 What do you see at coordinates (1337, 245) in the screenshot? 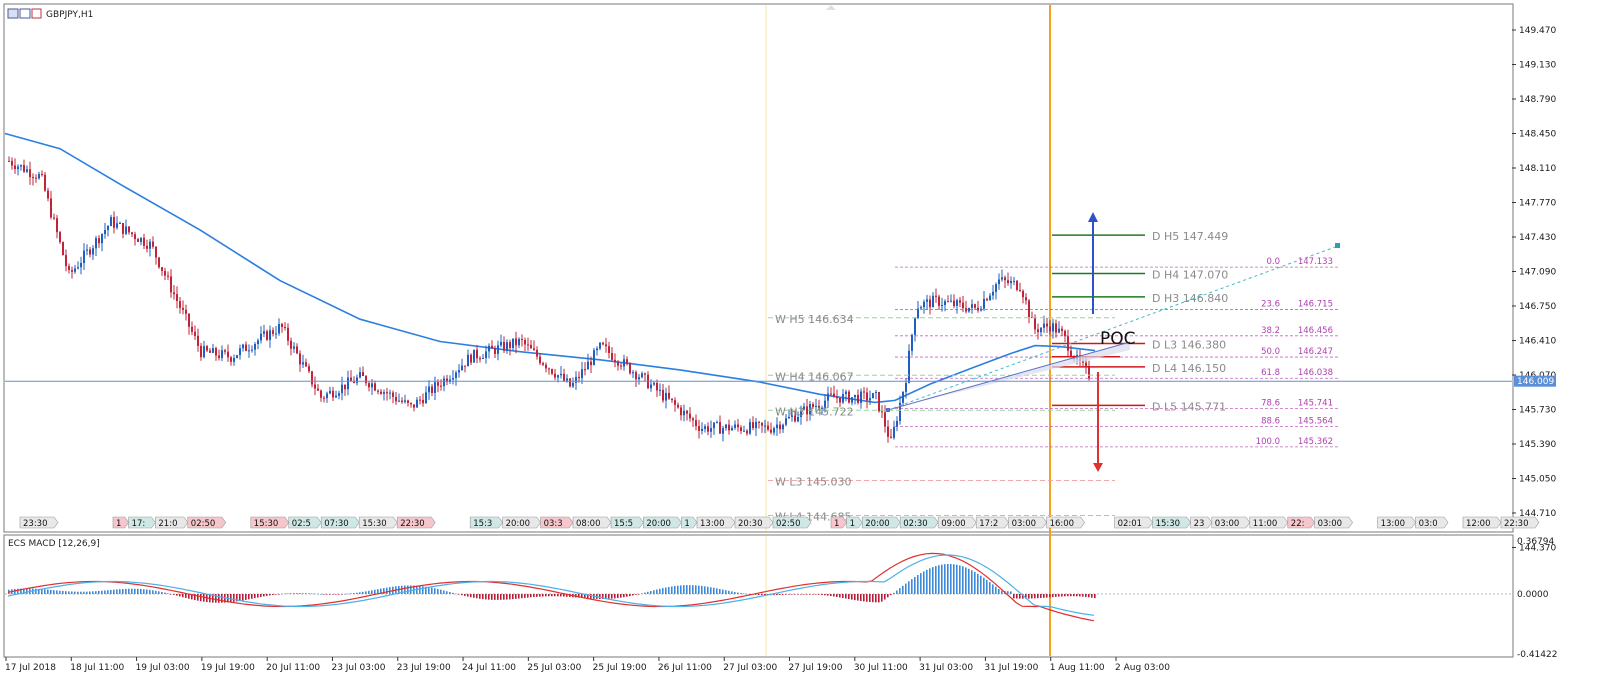
I see `fib-handle` at bounding box center [1337, 245].